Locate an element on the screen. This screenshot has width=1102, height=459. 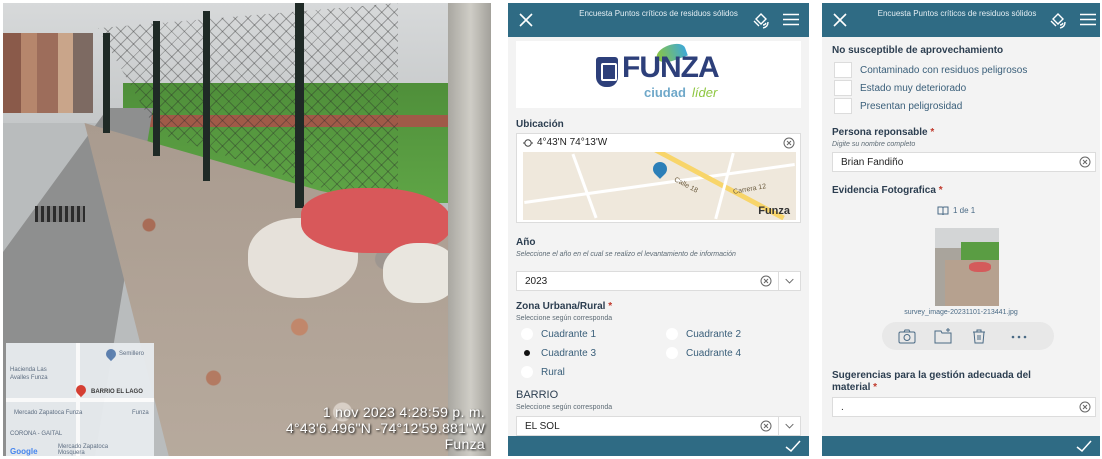
checkbox-contaminado: Contaminado con residuos peligrosos is located at coordinates (931, 70).